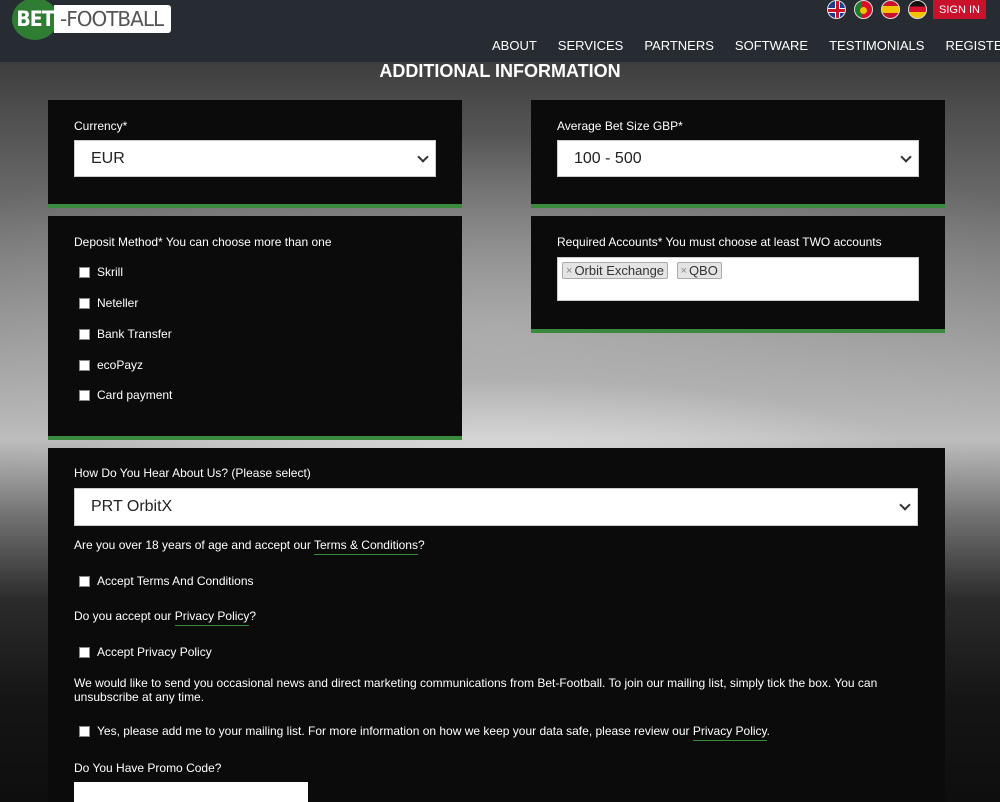  What do you see at coordinates (959, 9) in the screenshot?
I see `sign-in-button: SIGN IN` at bounding box center [959, 9].